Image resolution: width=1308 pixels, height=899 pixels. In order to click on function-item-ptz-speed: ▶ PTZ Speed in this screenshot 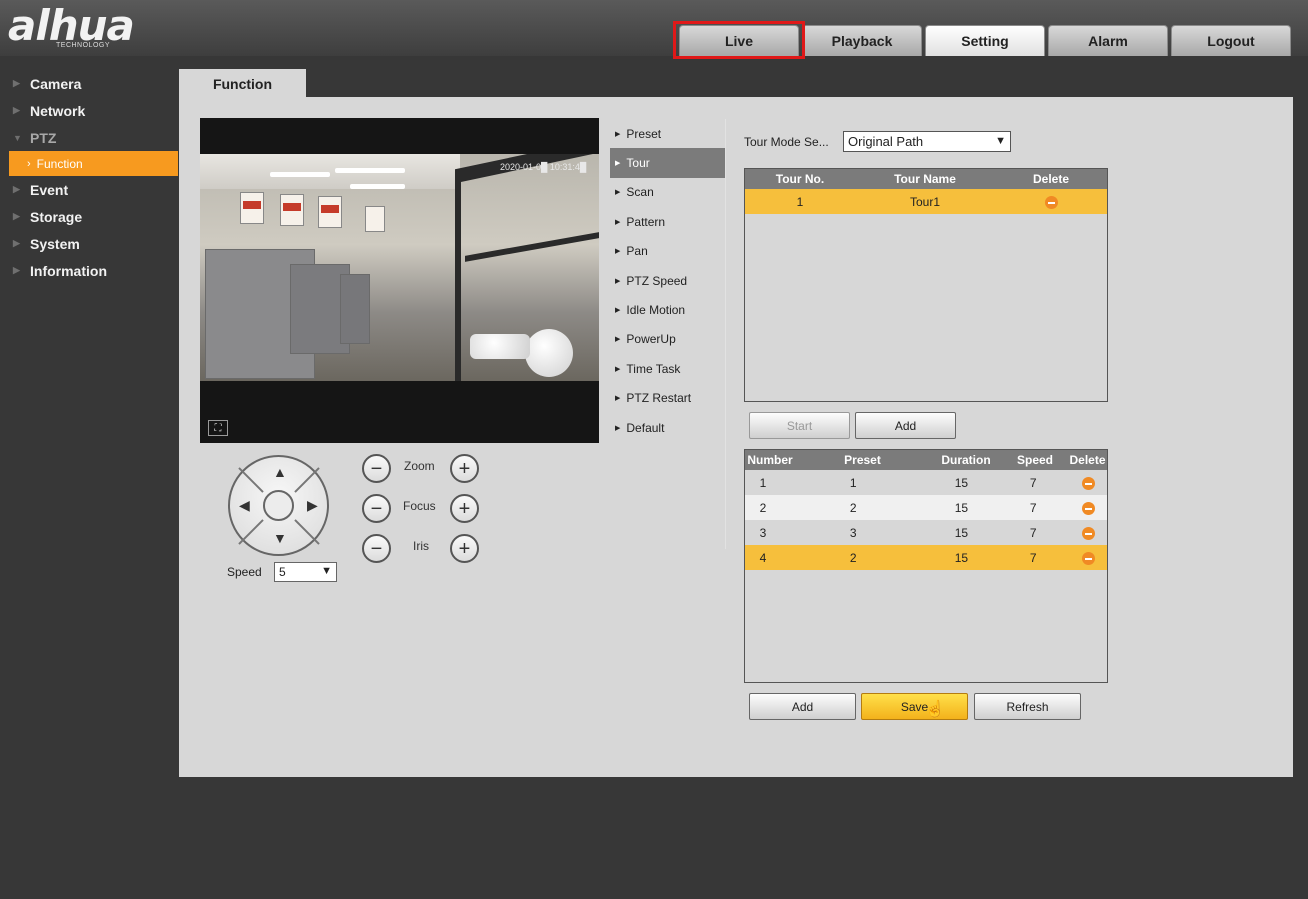, I will do `click(667, 280)`.